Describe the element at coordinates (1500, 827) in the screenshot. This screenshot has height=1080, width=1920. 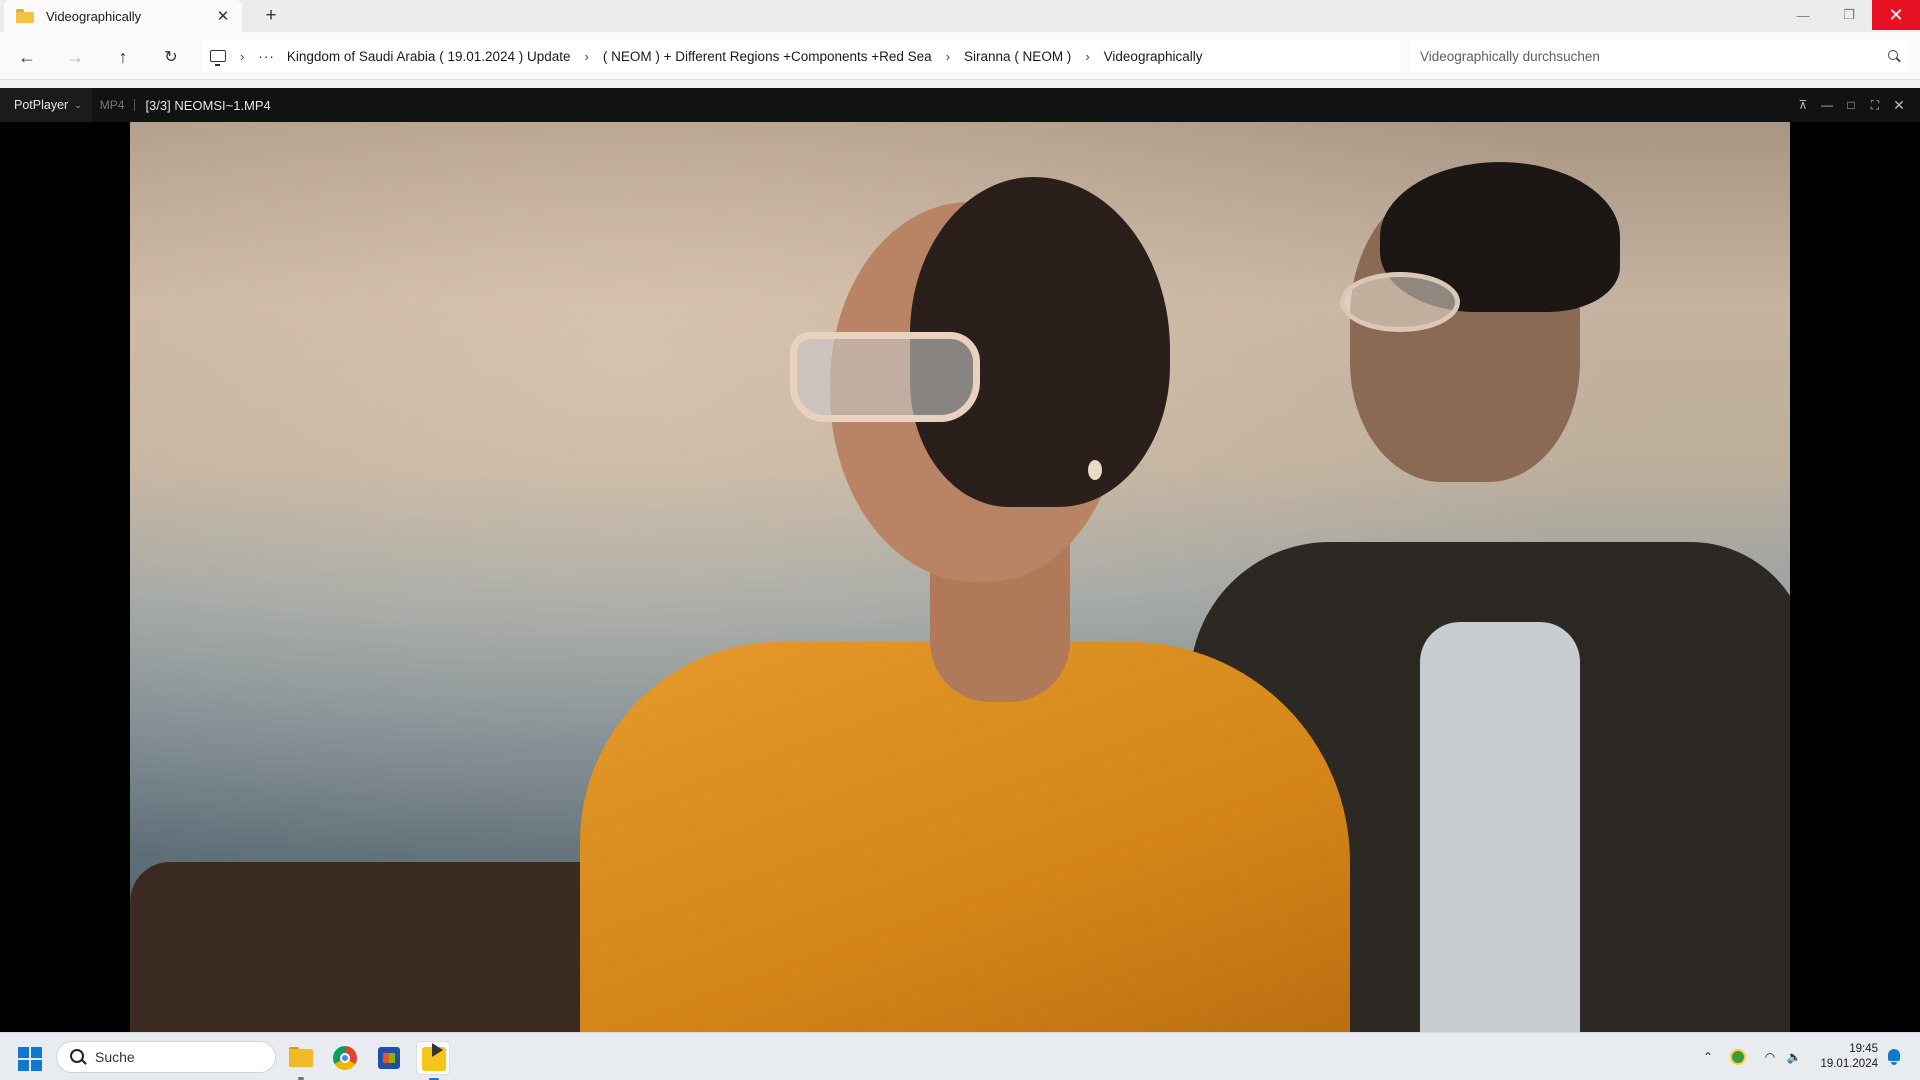
I see `man-shirt` at that location.